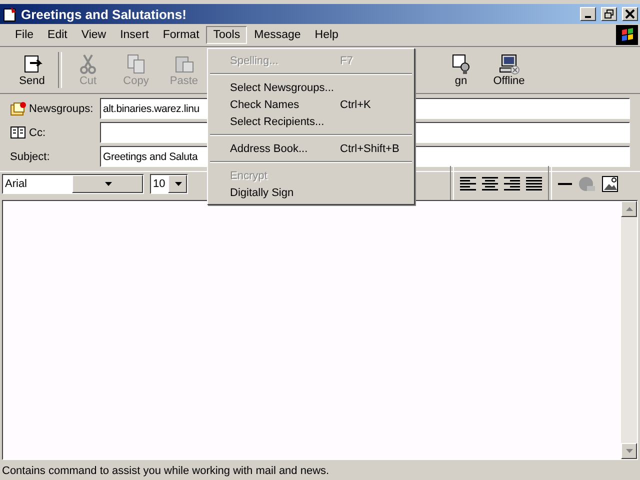  I want to click on field-label: Subject:, so click(30, 156).